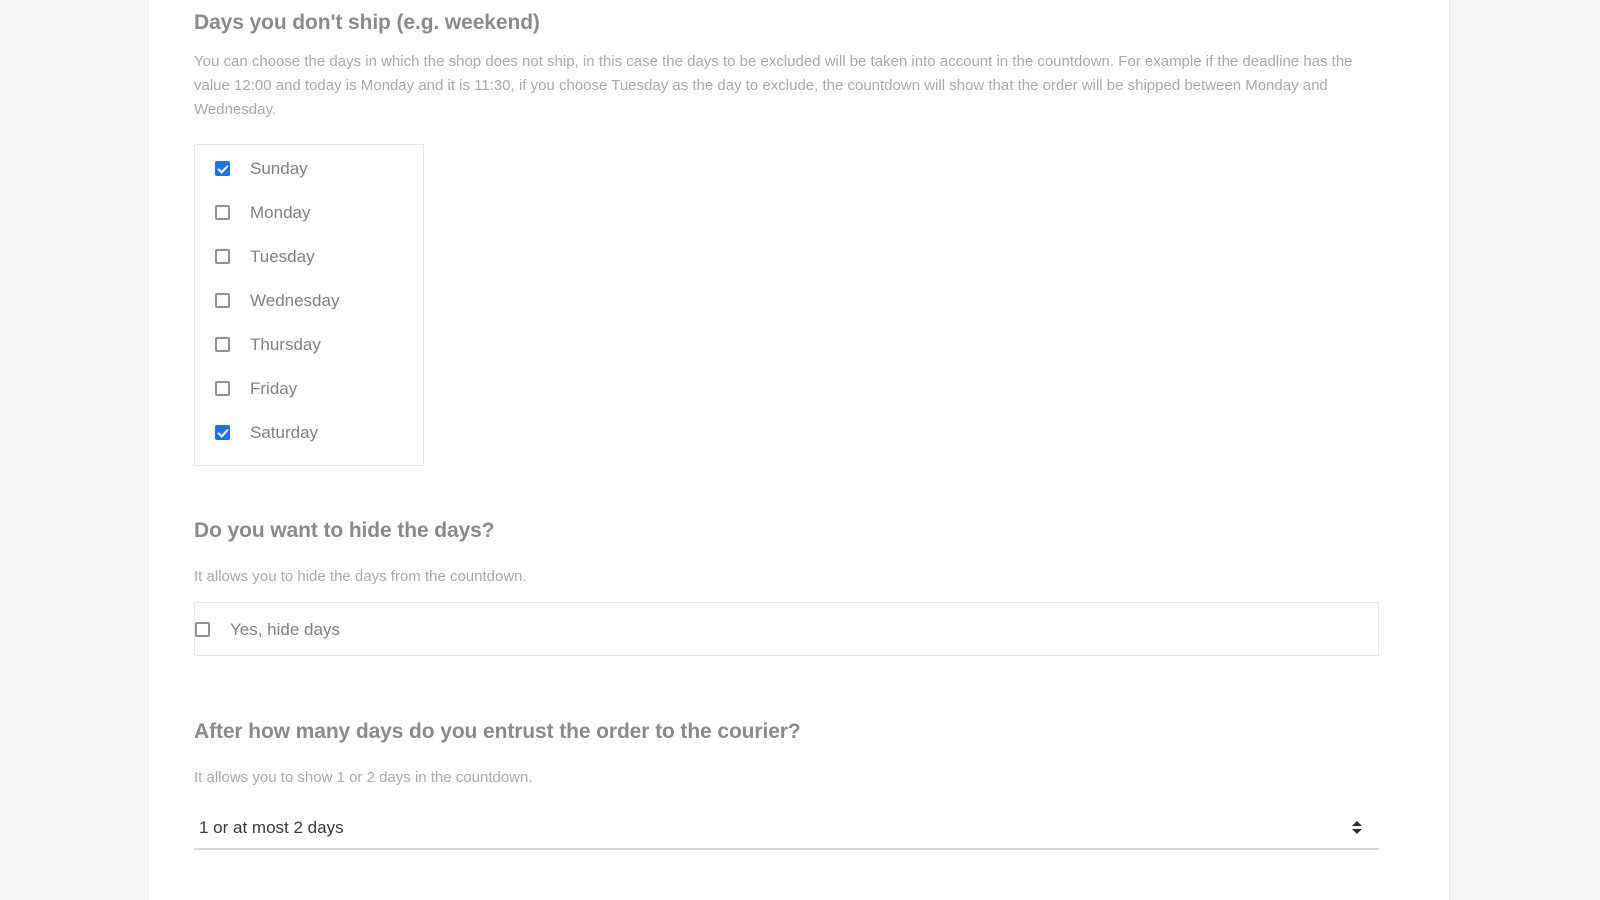 Image resolution: width=1600 pixels, height=900 pixels. I want to click on day-checkbox-row-sunday: Sunday, so click(309, 168).